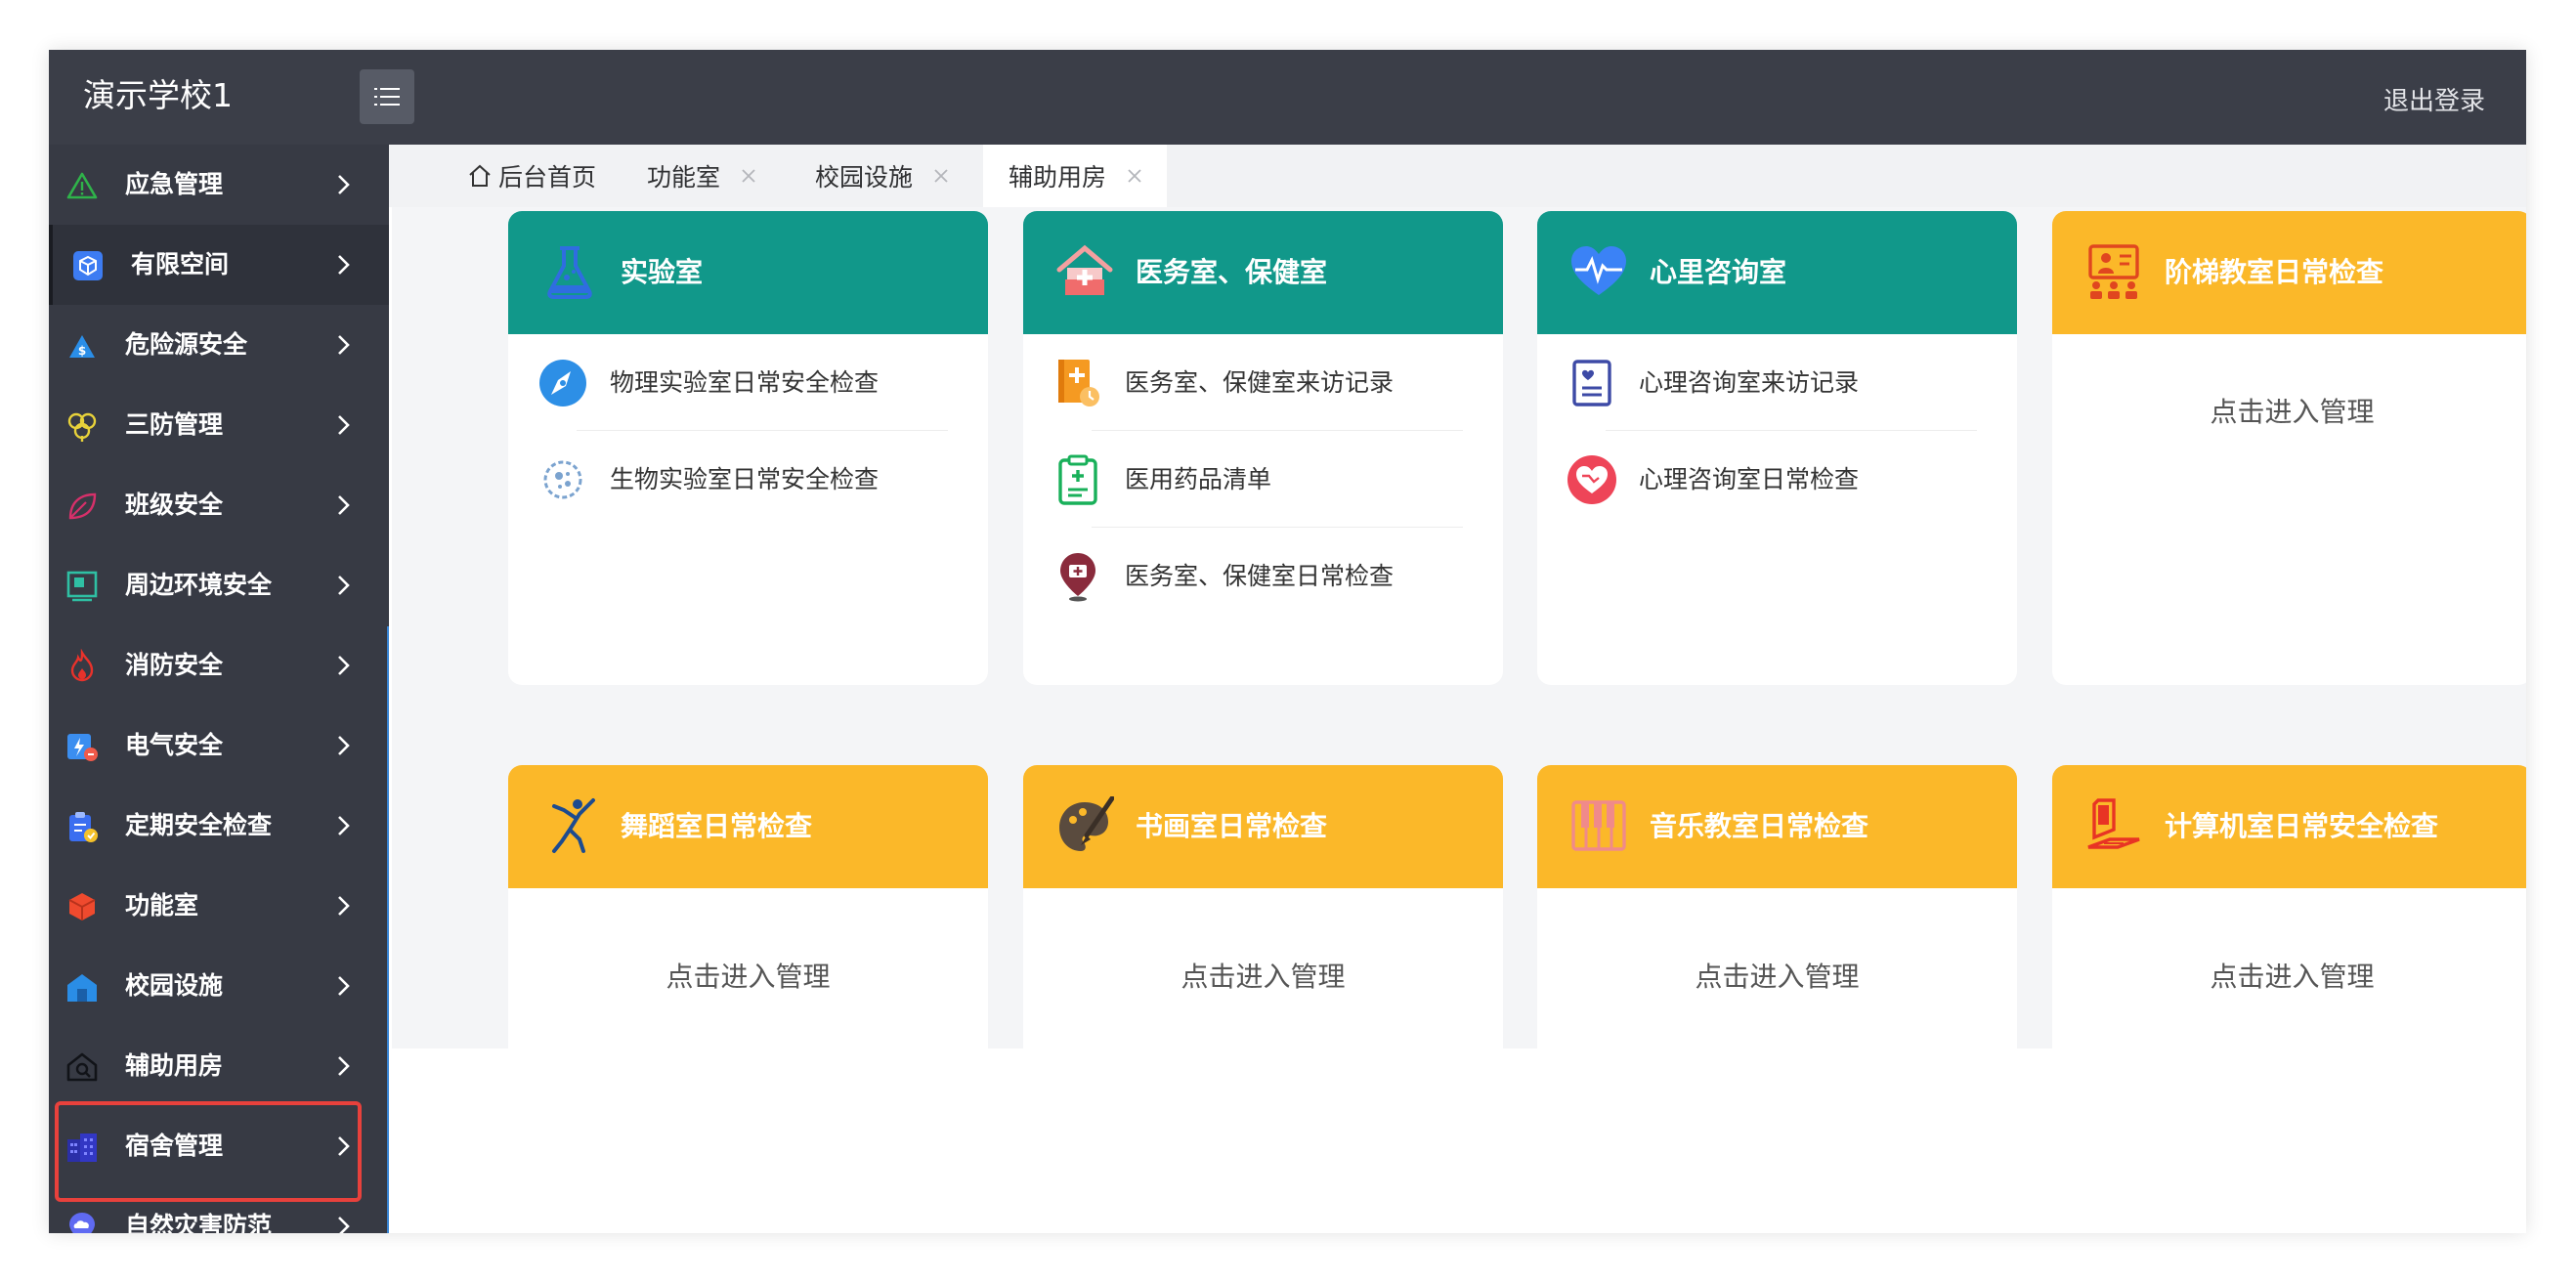 This screenshot has height=1283, width=2576. Describe the element at coordinates (569, 272) in the screenshot. I see `flask-icon` at that location.